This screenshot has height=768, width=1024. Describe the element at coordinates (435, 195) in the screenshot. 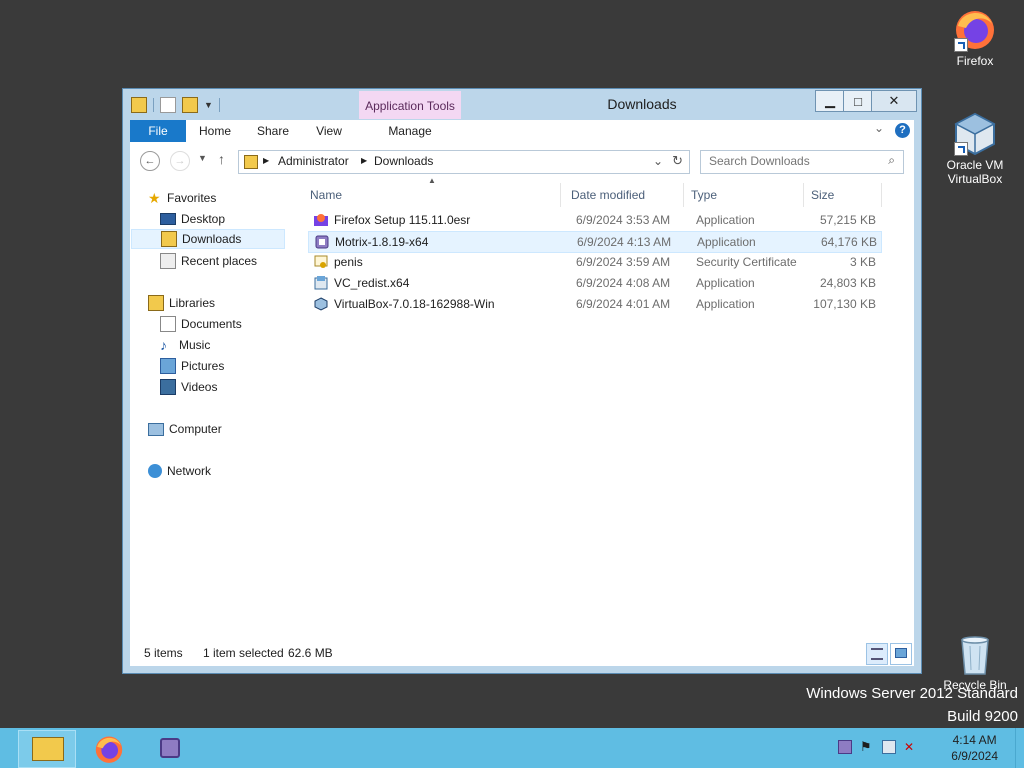

I see `column-header-name: Name` at that location.